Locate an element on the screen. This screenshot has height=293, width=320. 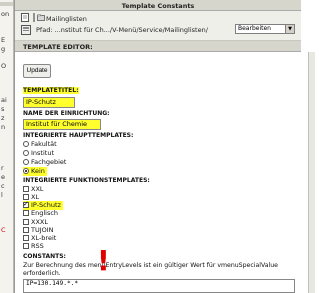
funktion-option-rss: RSS is located at coordinates (33, 246).